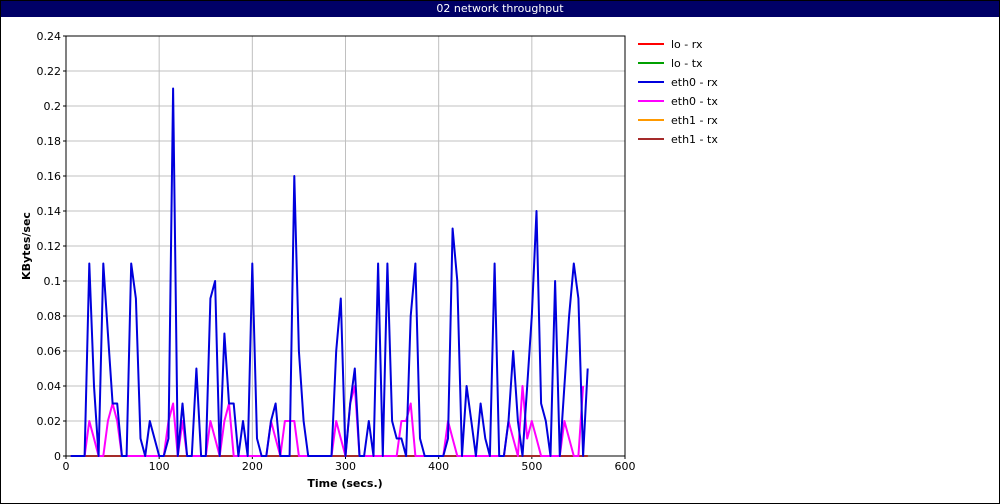 The height and width of the screenshot is (504, 1000). Describe the element at coordinates (687, 63) in the screenshot. I see `legend-label: lo - tx` at that location.